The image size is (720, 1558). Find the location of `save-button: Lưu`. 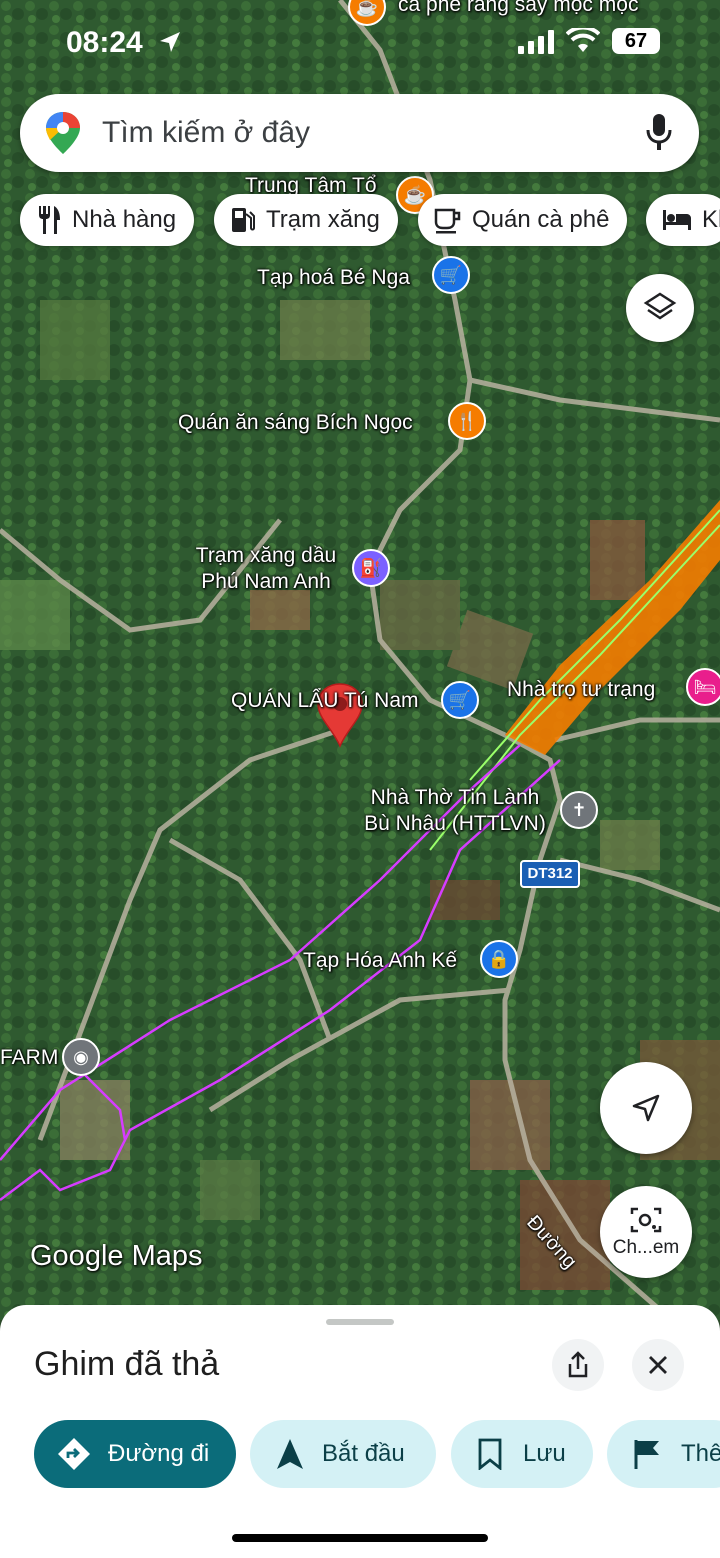

save-button: Lưu is located at coordinates (522, 1454).